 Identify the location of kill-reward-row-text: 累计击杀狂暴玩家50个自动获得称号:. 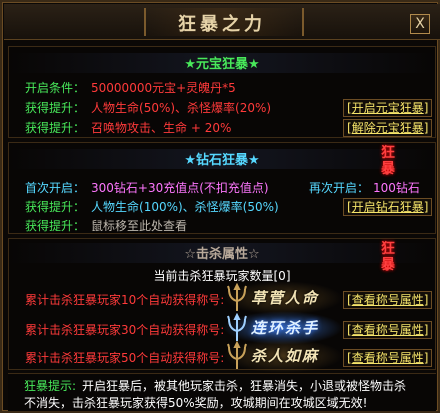
(125, 358).